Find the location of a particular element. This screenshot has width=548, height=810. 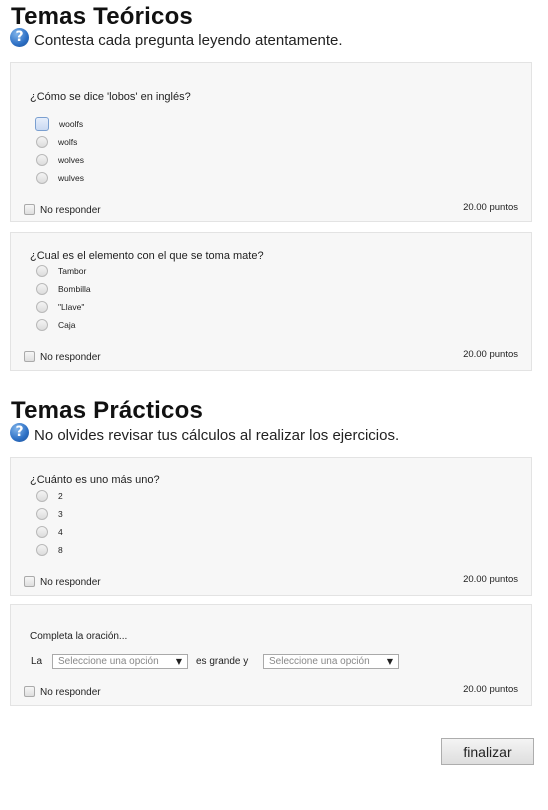

sentence-text-middle: es grande y is located at coordinates (222, 661).